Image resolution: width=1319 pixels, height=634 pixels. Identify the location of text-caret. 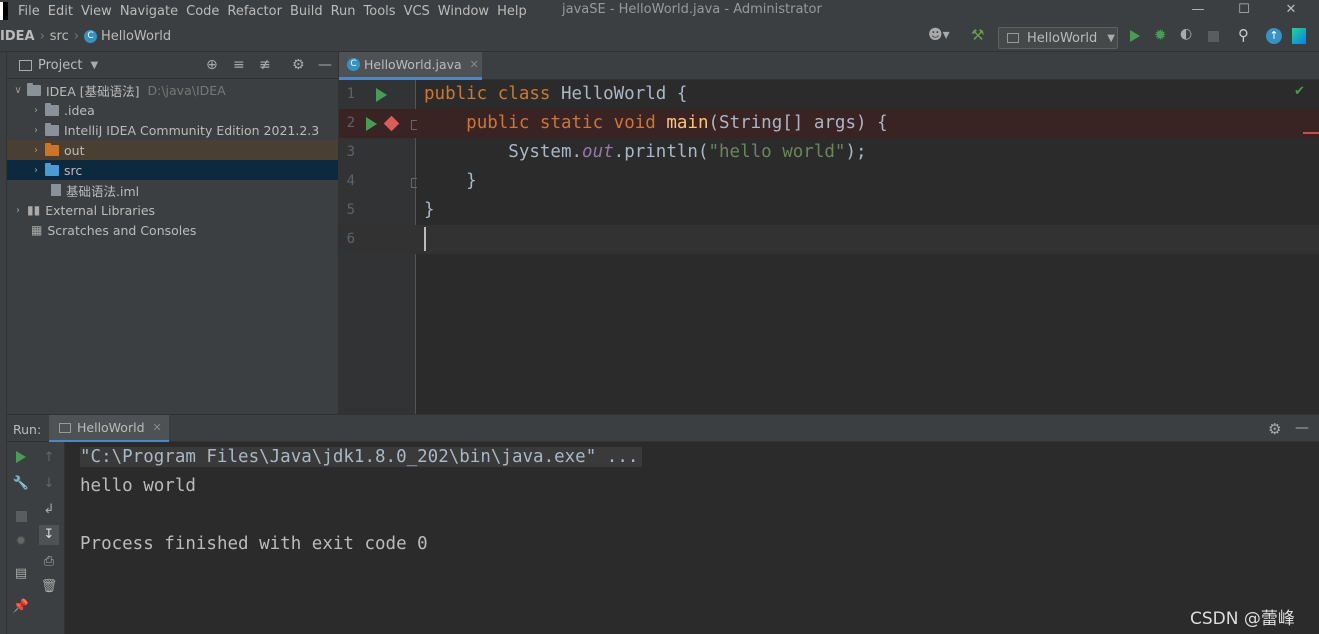
(425, 239).